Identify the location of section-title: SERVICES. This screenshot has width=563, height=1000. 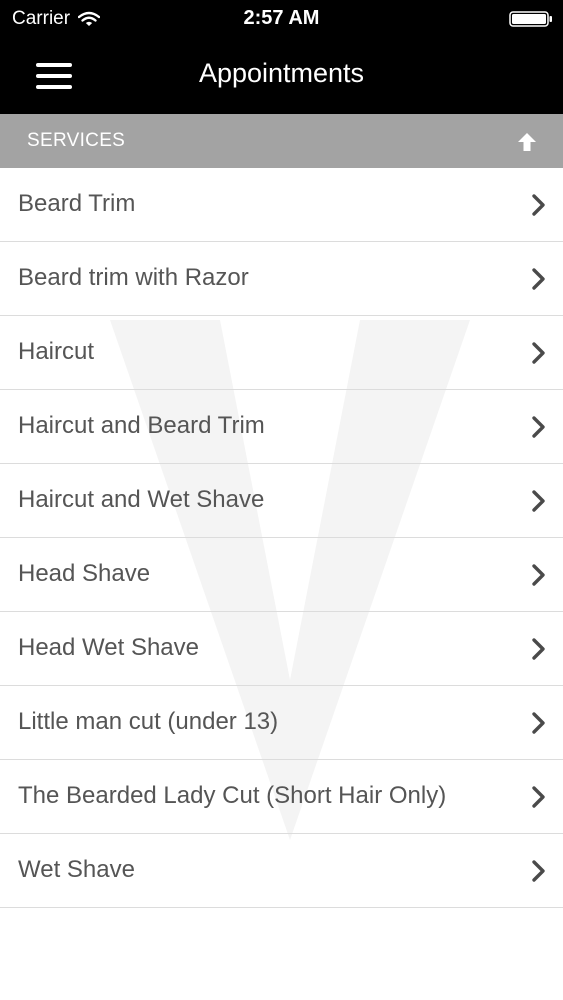
(76, 140).